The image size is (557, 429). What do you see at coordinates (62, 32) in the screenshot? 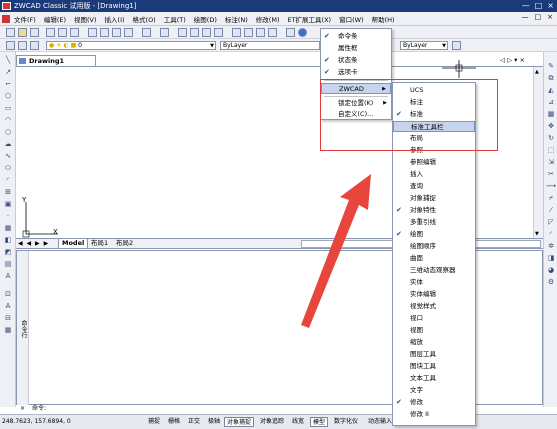
I see `print-preview-icon` at bounding box center [62, 32].